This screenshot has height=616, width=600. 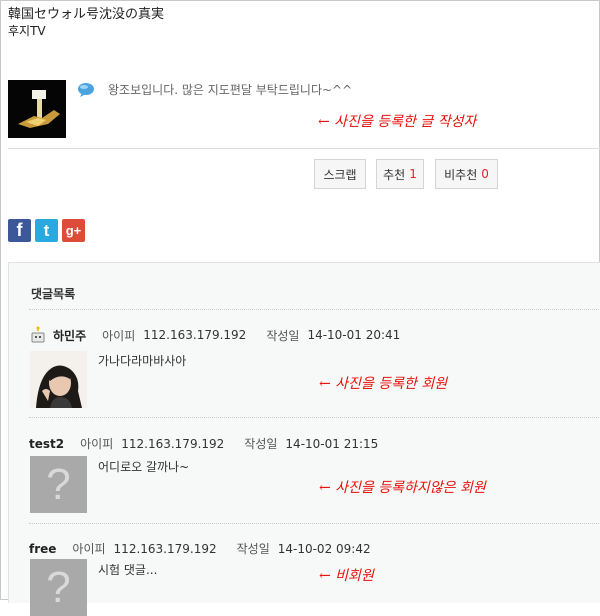 I want to click on scrap-label: 스크랩, so click(x=340, y=174).